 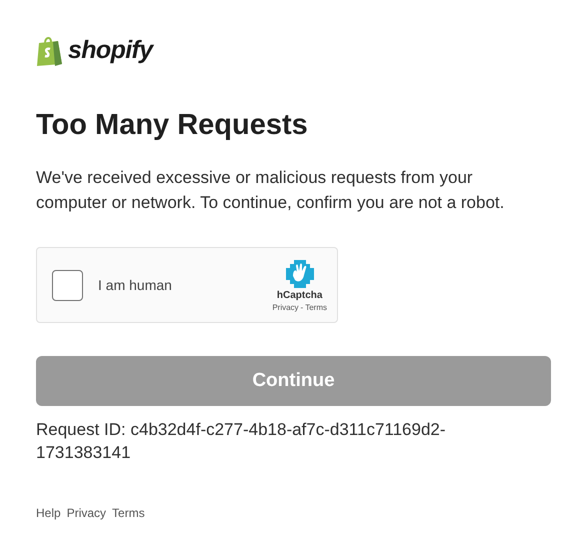 I want to click on logo-wordmark: shopify, so click(x=110, y=50).